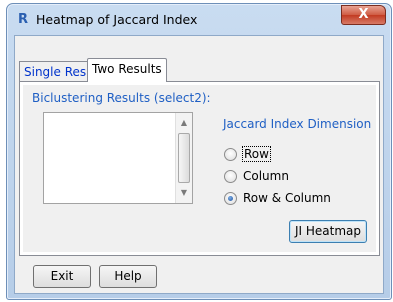 The height and width of the screenshot is (302, 393). What do you see at coordinates (23, 19) in the screenshot?
I see `r-app-icon: R` at bounding box center [23, 19].